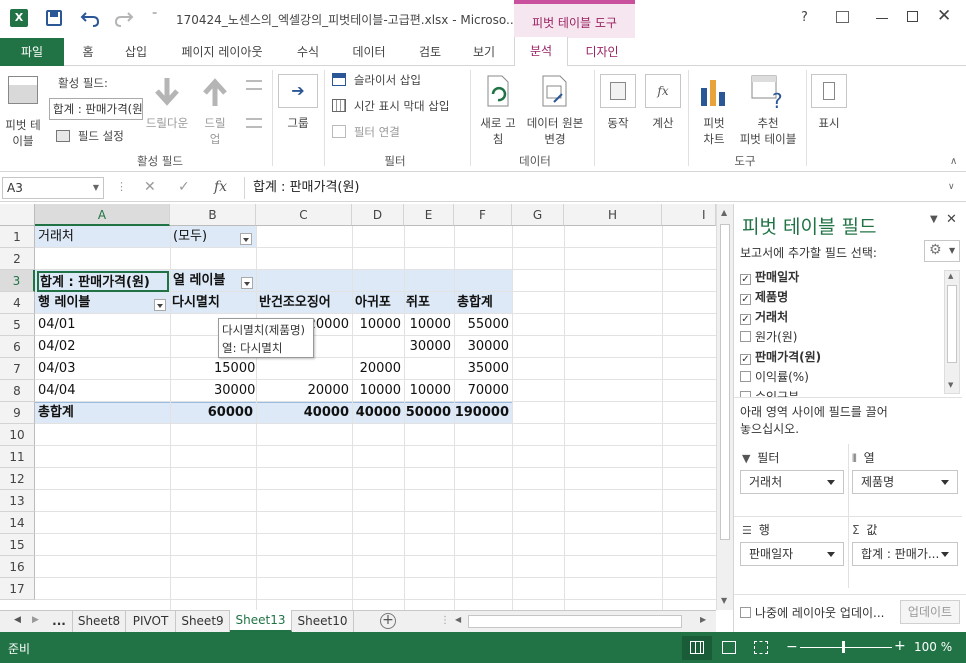  What do you see at coordinates (369, 52) in the screenshot?
I see `tab-data: 데이터` at bounding box center [369, 52].